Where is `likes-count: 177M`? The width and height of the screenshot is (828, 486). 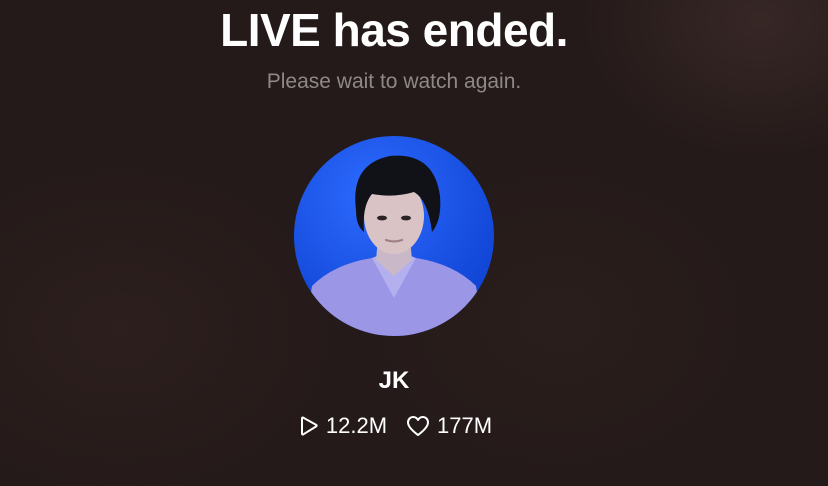
likes-count: 177M is located at coordinates (465, 425).